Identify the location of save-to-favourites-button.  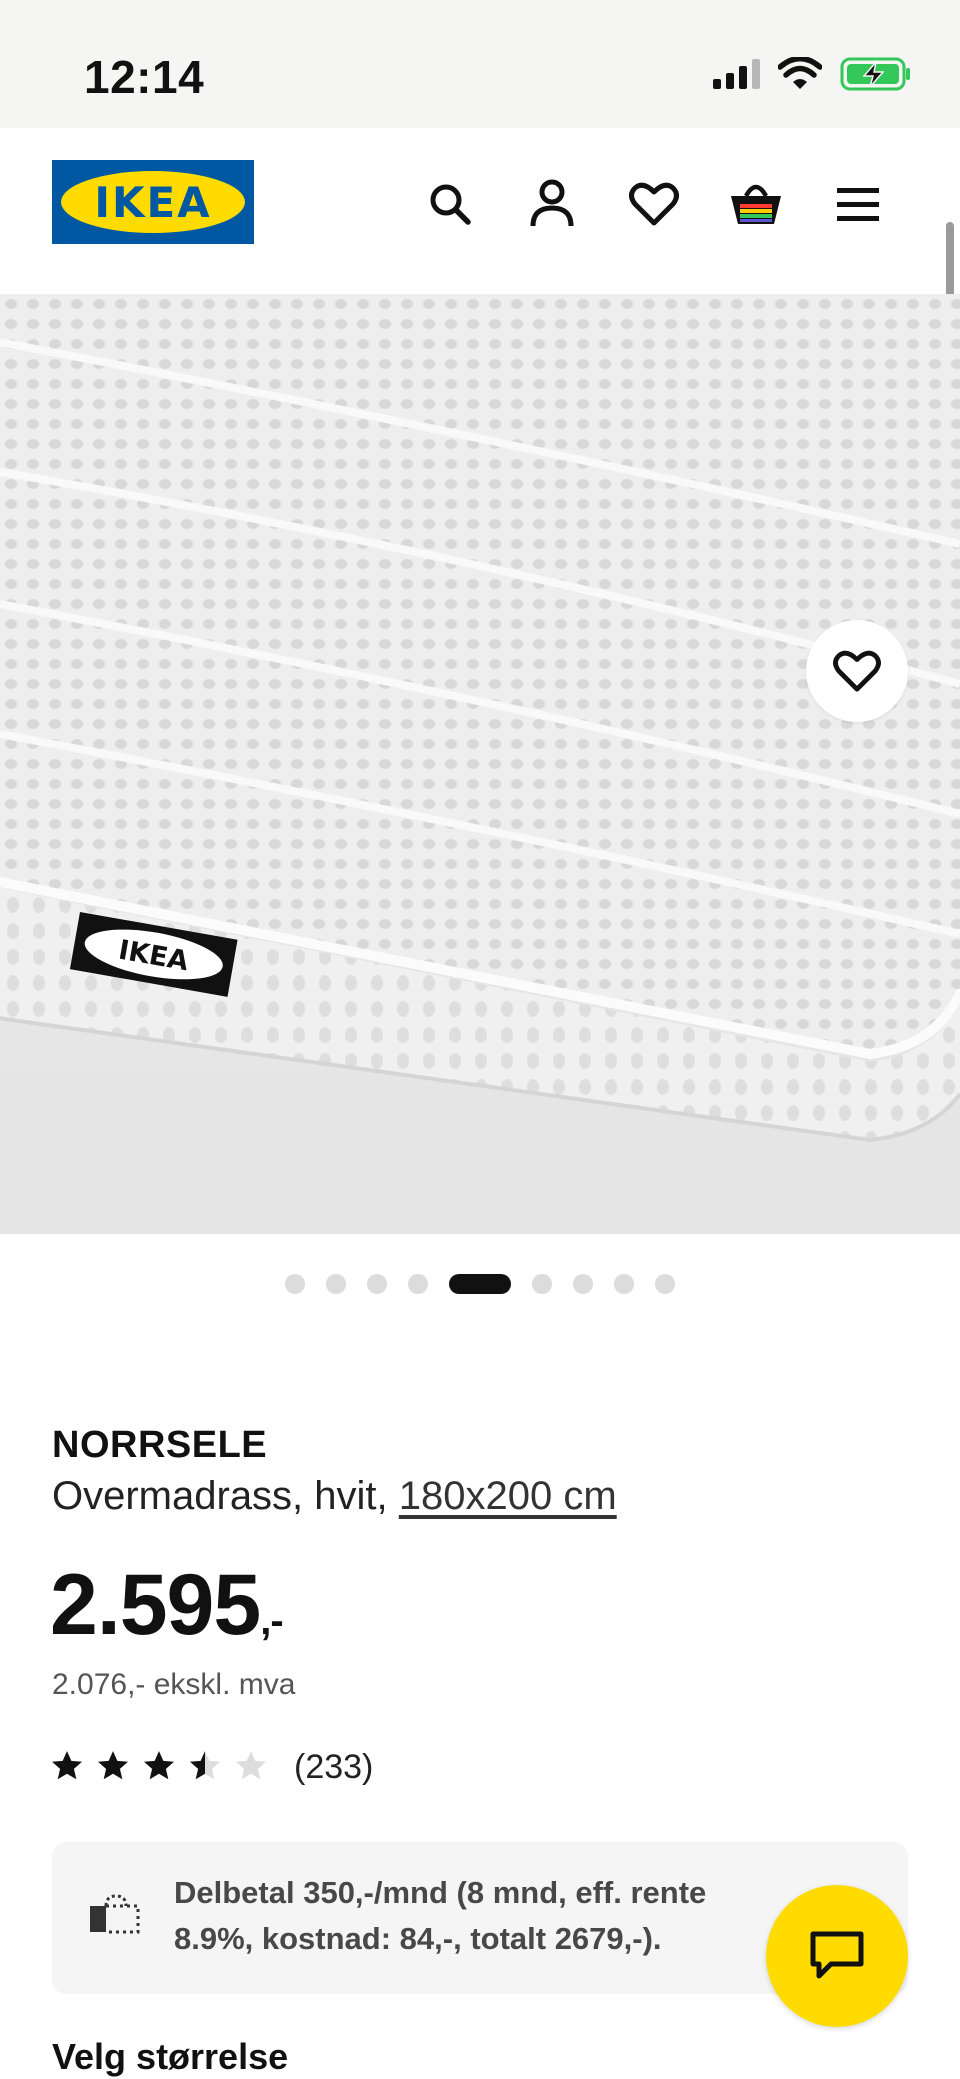
(857, 671).